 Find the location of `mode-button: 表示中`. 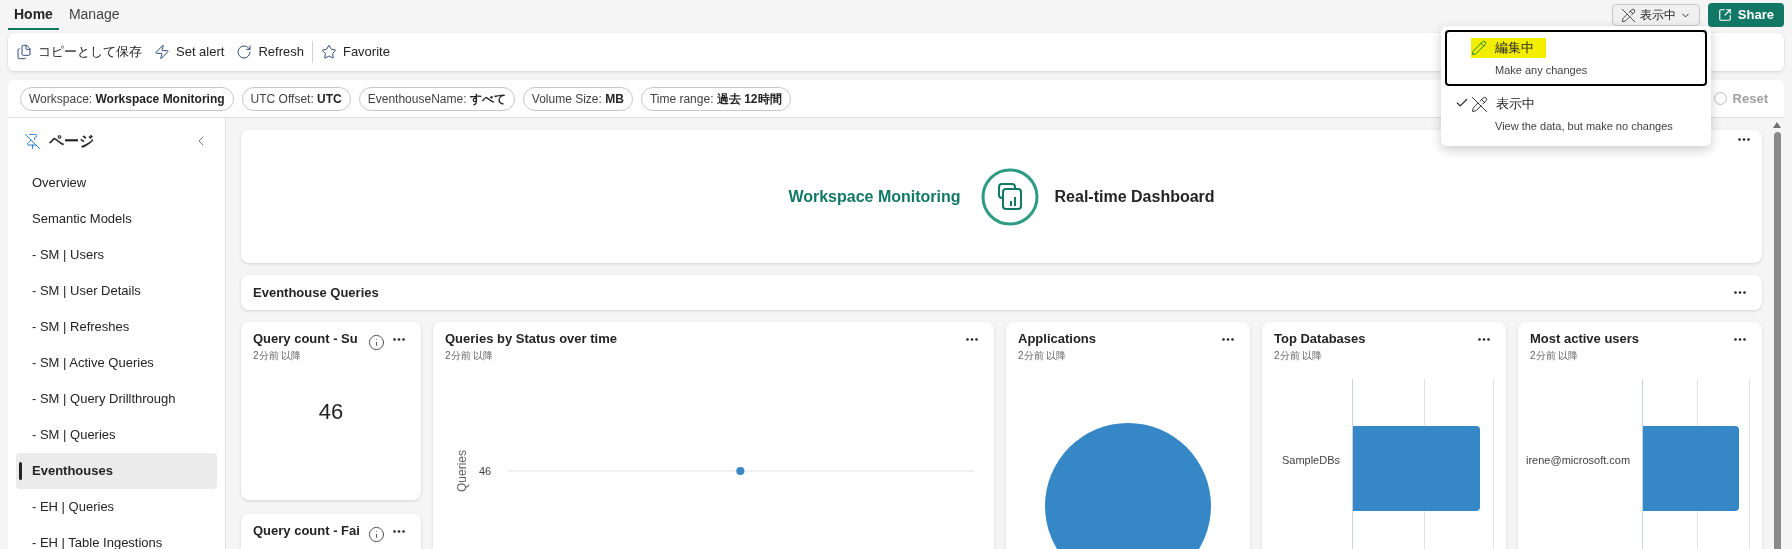

mode-button: 表示中 is located at coordinates (1655, 15).